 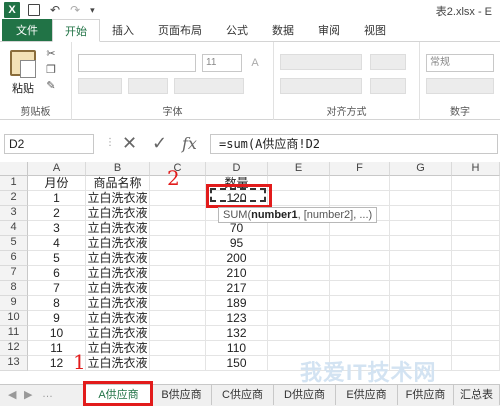 I want to click on cell-c5, so click(x=178, y=243).